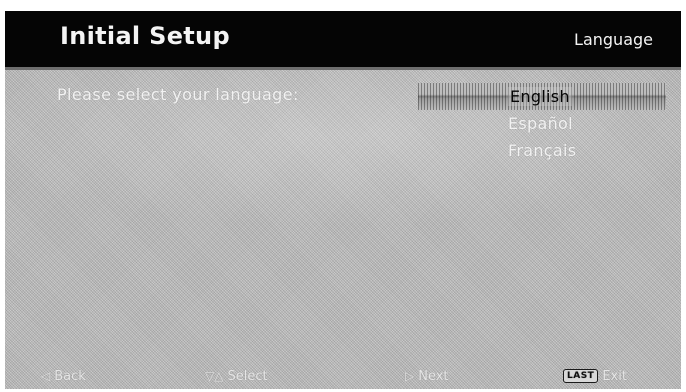 This screenshot has height=392, width=686. What do you see at coordinates (70, 376) in the screenshot?
I see `back-label: Back` at bounding box center [70, 376].